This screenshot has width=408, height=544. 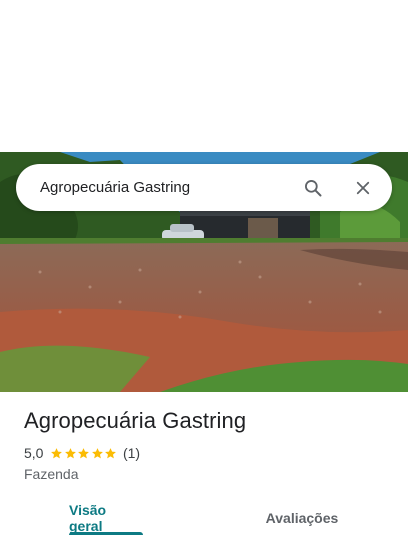 I want to click on search-icon, so click(x=313, y=188).